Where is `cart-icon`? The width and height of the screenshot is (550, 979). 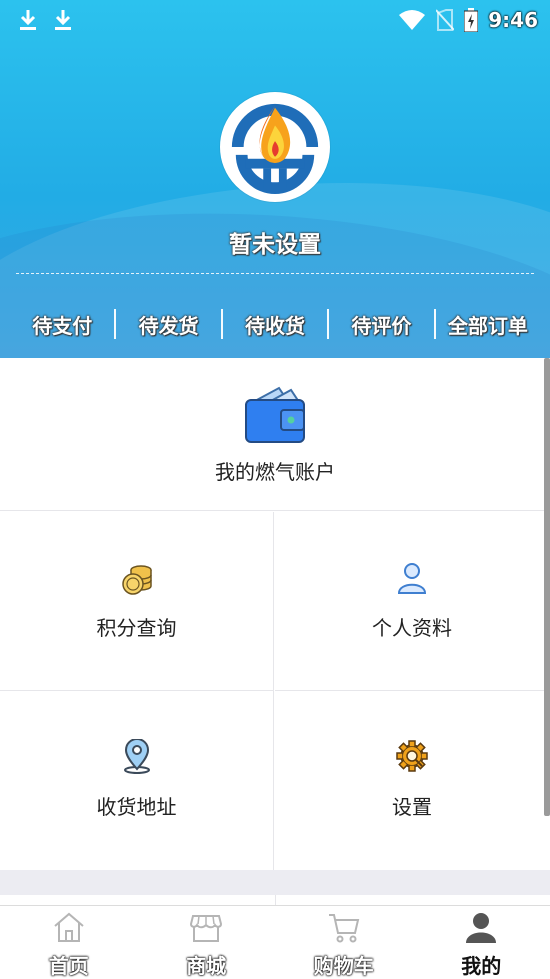 cart-icon is located at coordinates (344, 928).